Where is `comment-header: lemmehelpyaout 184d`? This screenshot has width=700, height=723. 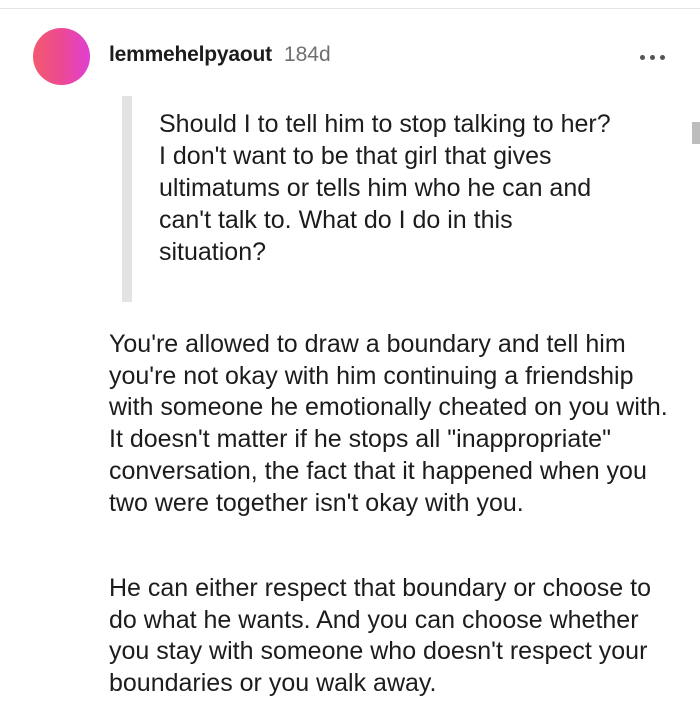
comment-header: lemmehelpyaout 184d is located at coordinates (220, 58).